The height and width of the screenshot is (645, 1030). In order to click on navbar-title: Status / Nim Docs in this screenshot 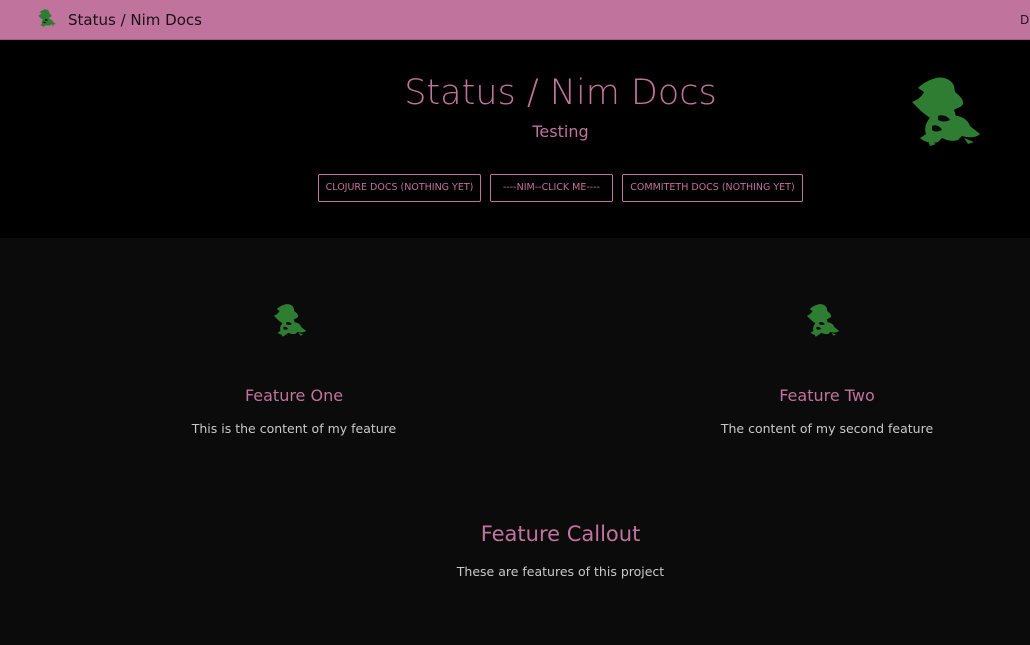, I will do `click(135, 20)`.